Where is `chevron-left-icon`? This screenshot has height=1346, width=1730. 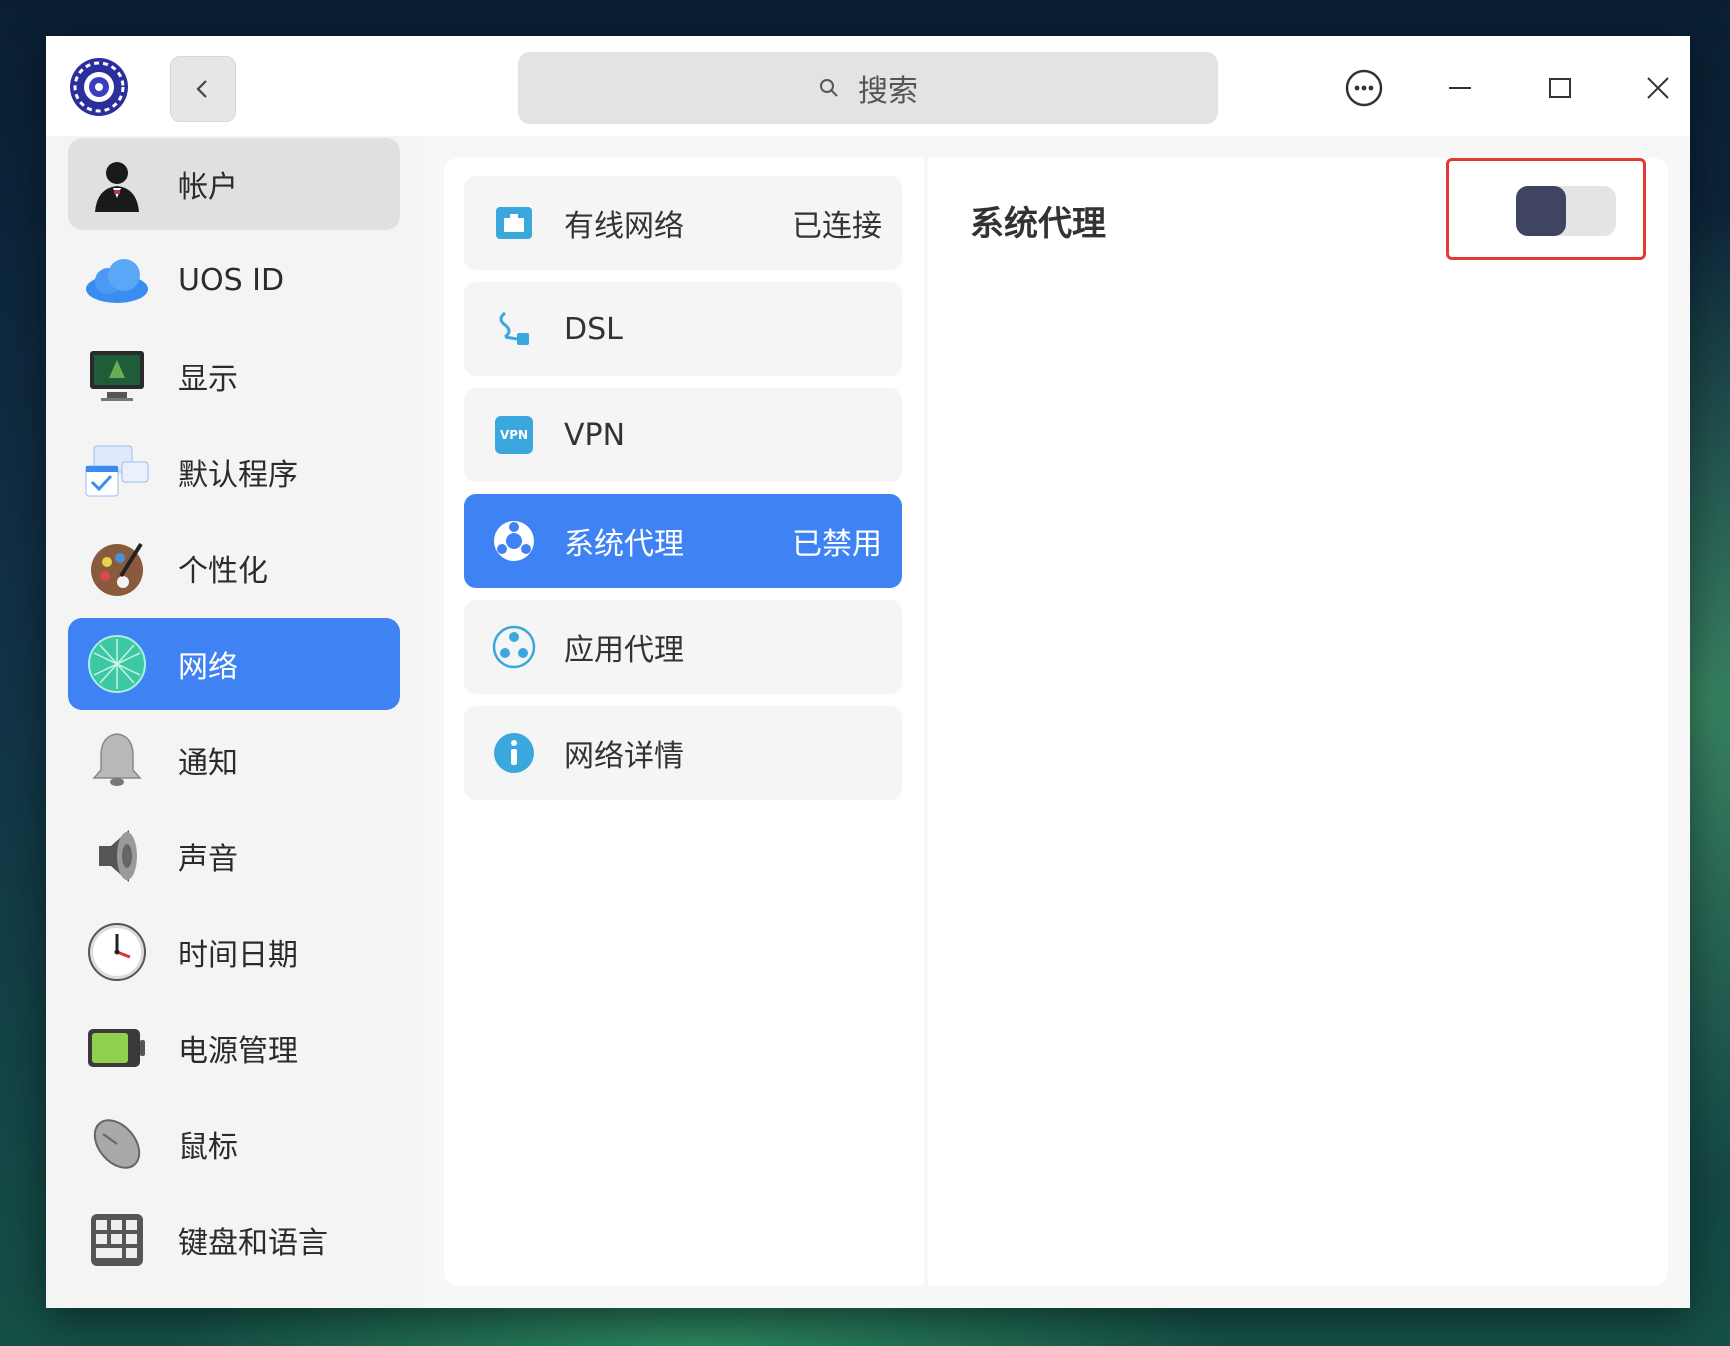
chevron-left-icon is located at coordinates (201, 89).